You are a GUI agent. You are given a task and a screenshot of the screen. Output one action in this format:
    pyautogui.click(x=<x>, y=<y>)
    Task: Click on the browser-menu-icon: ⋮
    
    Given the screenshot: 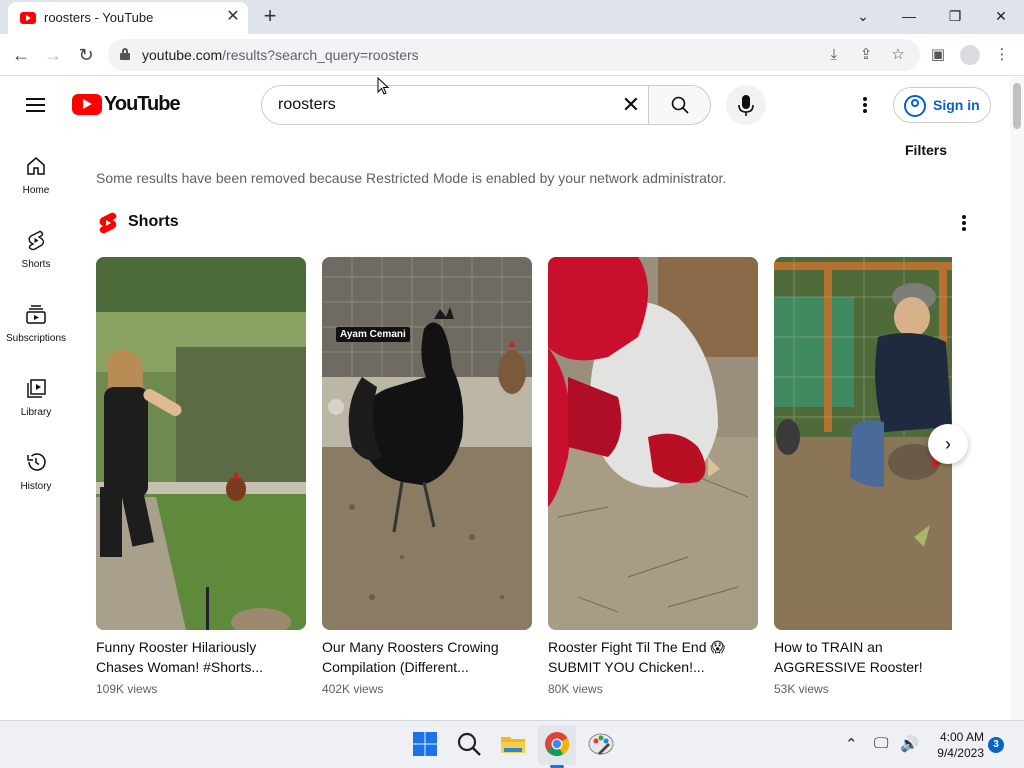 What is the action you would take?
    pyautogui.click(x=1002, y=55)
    